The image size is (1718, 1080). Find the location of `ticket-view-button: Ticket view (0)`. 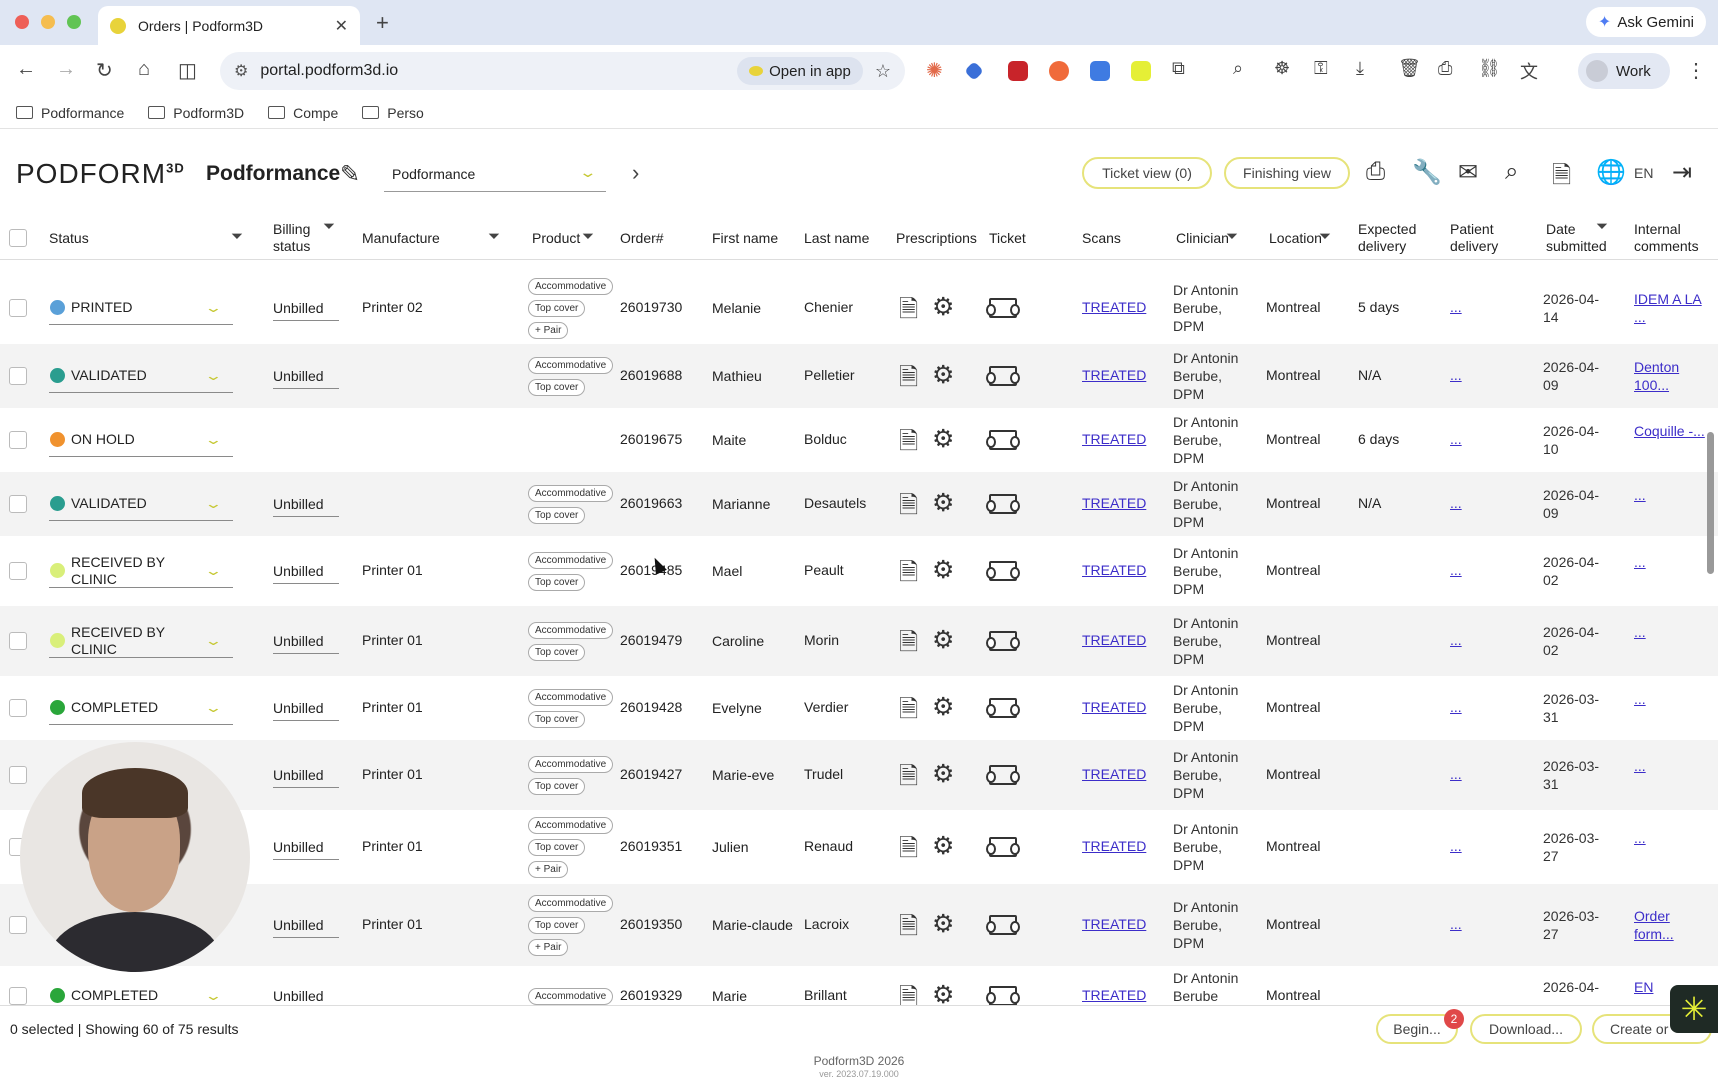

ticket-view-button: Ticket view (0) is located at coordinates (1147, 173).